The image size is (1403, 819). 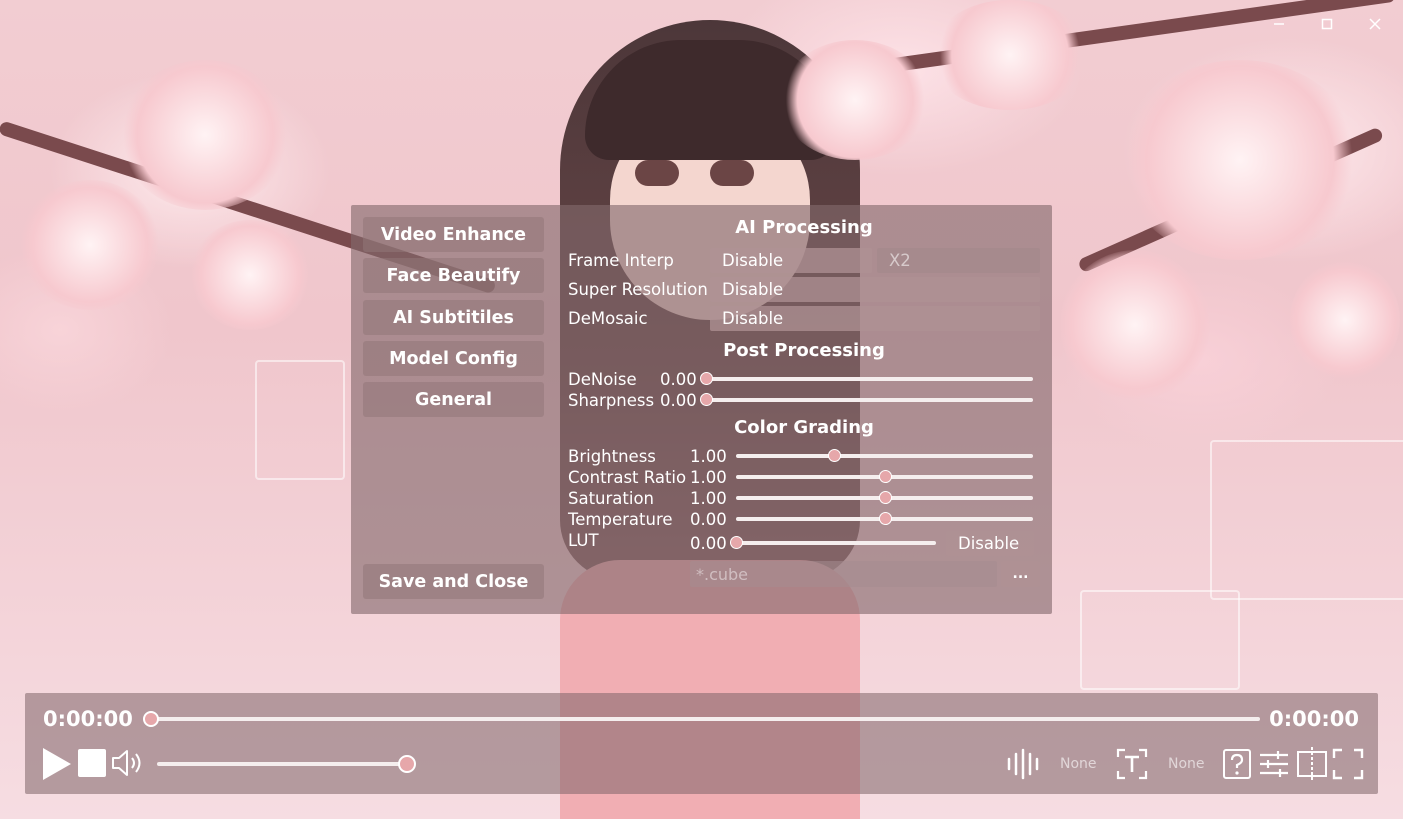 I want to click on brightness-value: 1.00, so click(x=708, y=456).